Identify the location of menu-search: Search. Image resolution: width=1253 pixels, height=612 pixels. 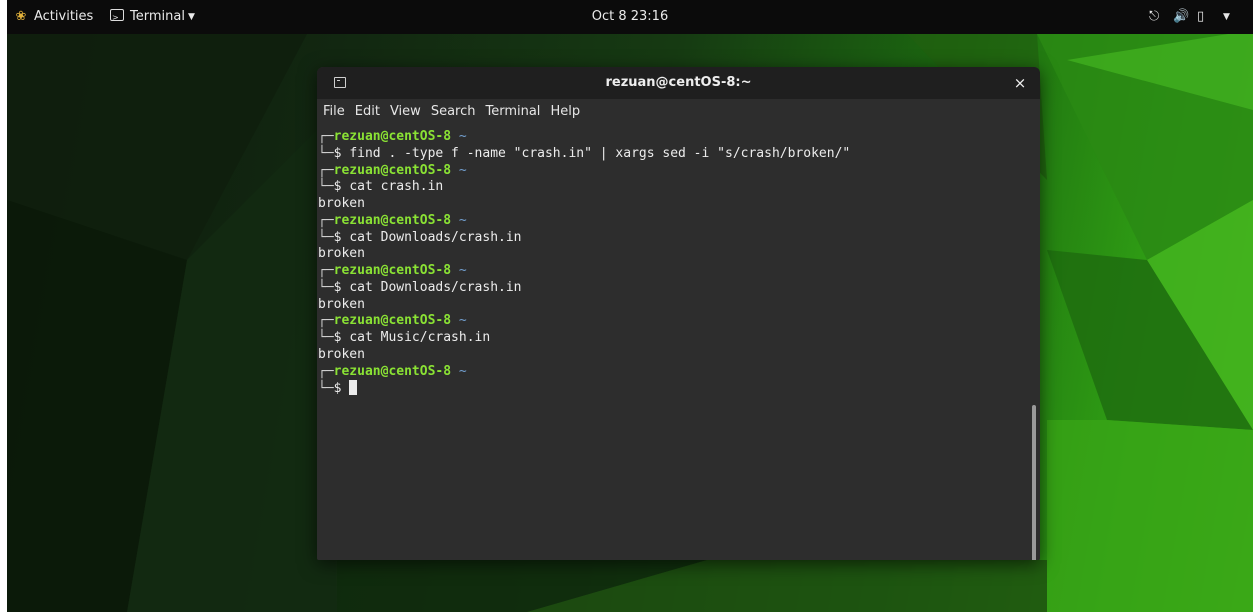
(453, 112).